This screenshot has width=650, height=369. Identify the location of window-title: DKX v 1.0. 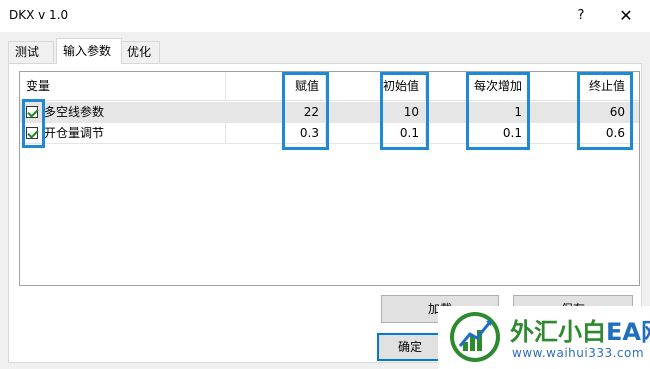
(39, 15).